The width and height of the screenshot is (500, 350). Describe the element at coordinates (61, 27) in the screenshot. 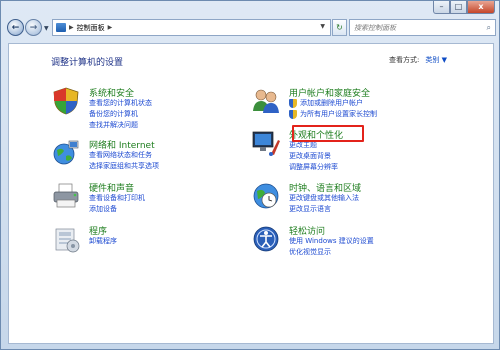

I see `control-panel-icon` at that location.